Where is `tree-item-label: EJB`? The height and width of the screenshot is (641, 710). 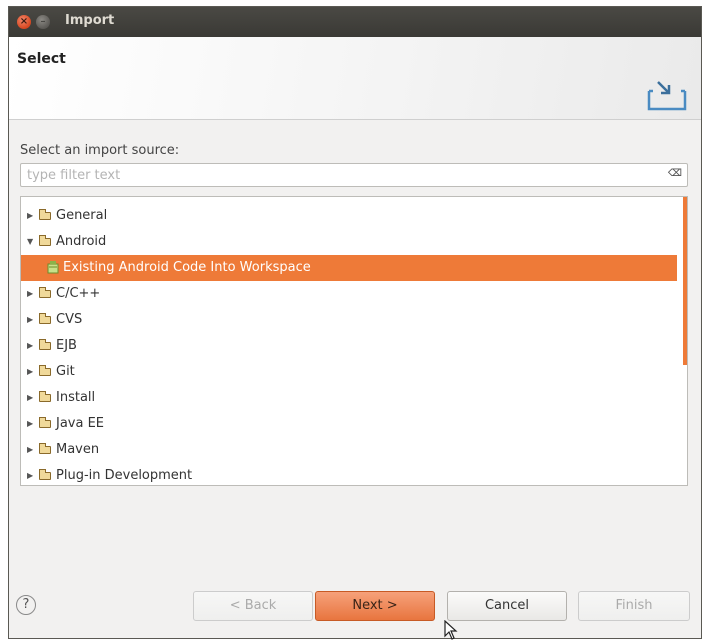
tree-item-label: EJB is located at coordinates (66, 345).